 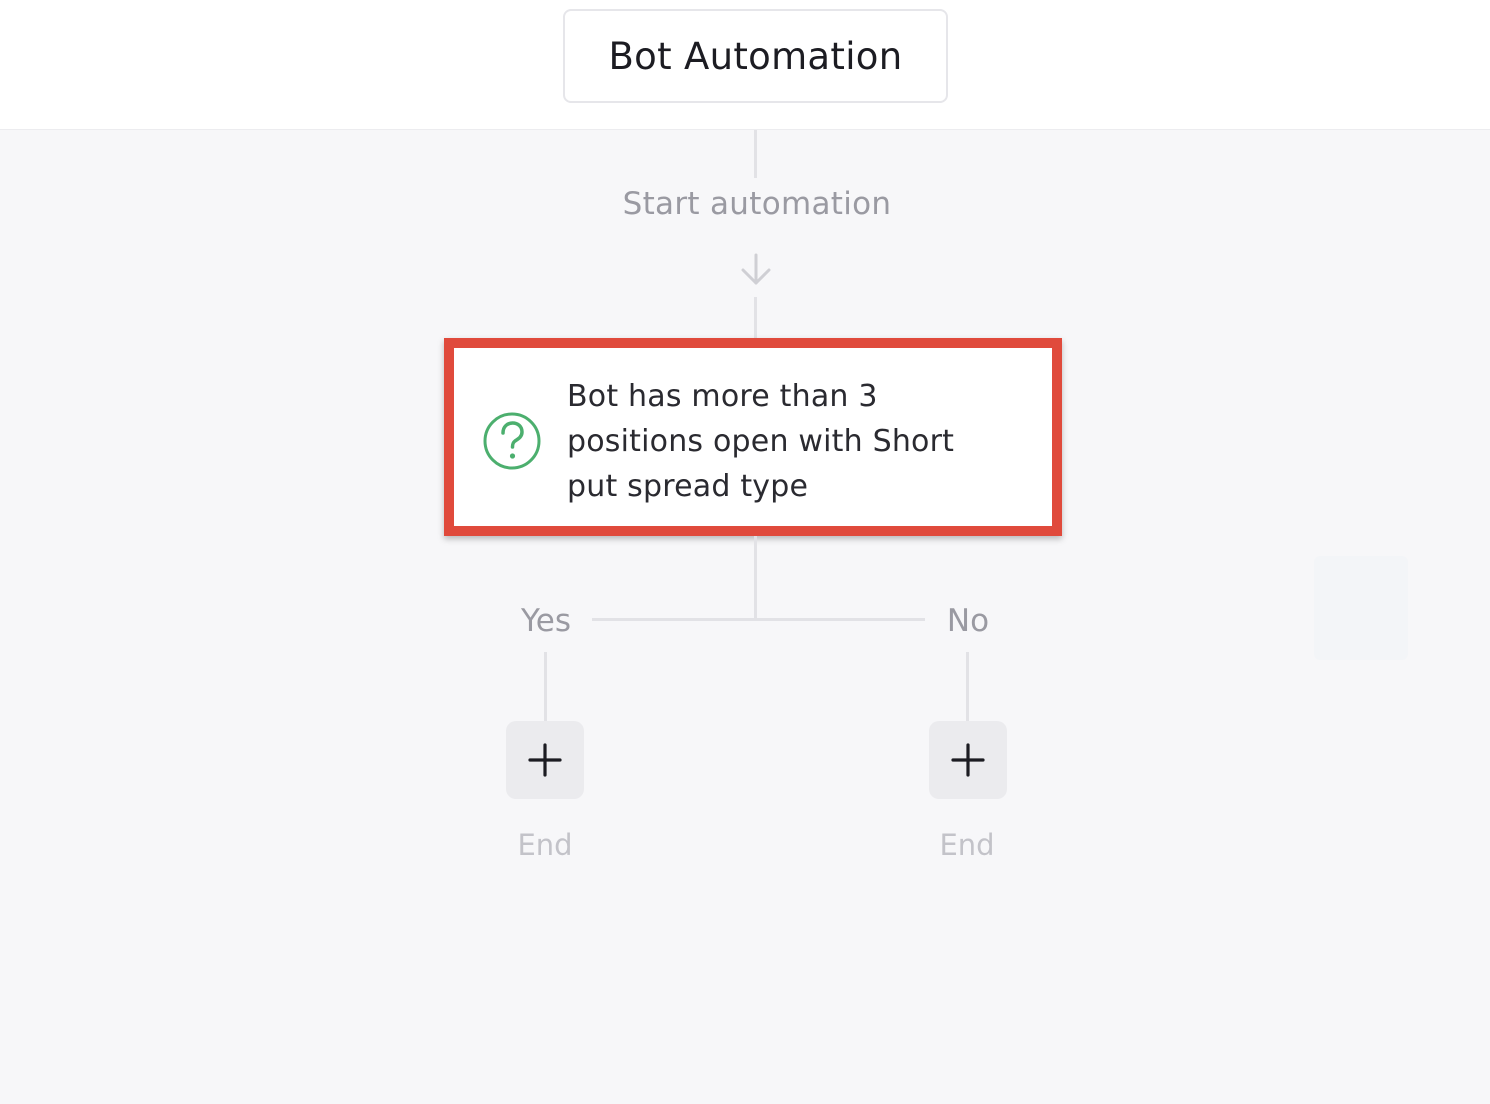 I want to click on branch-line-left, so click(x=673, y=619).